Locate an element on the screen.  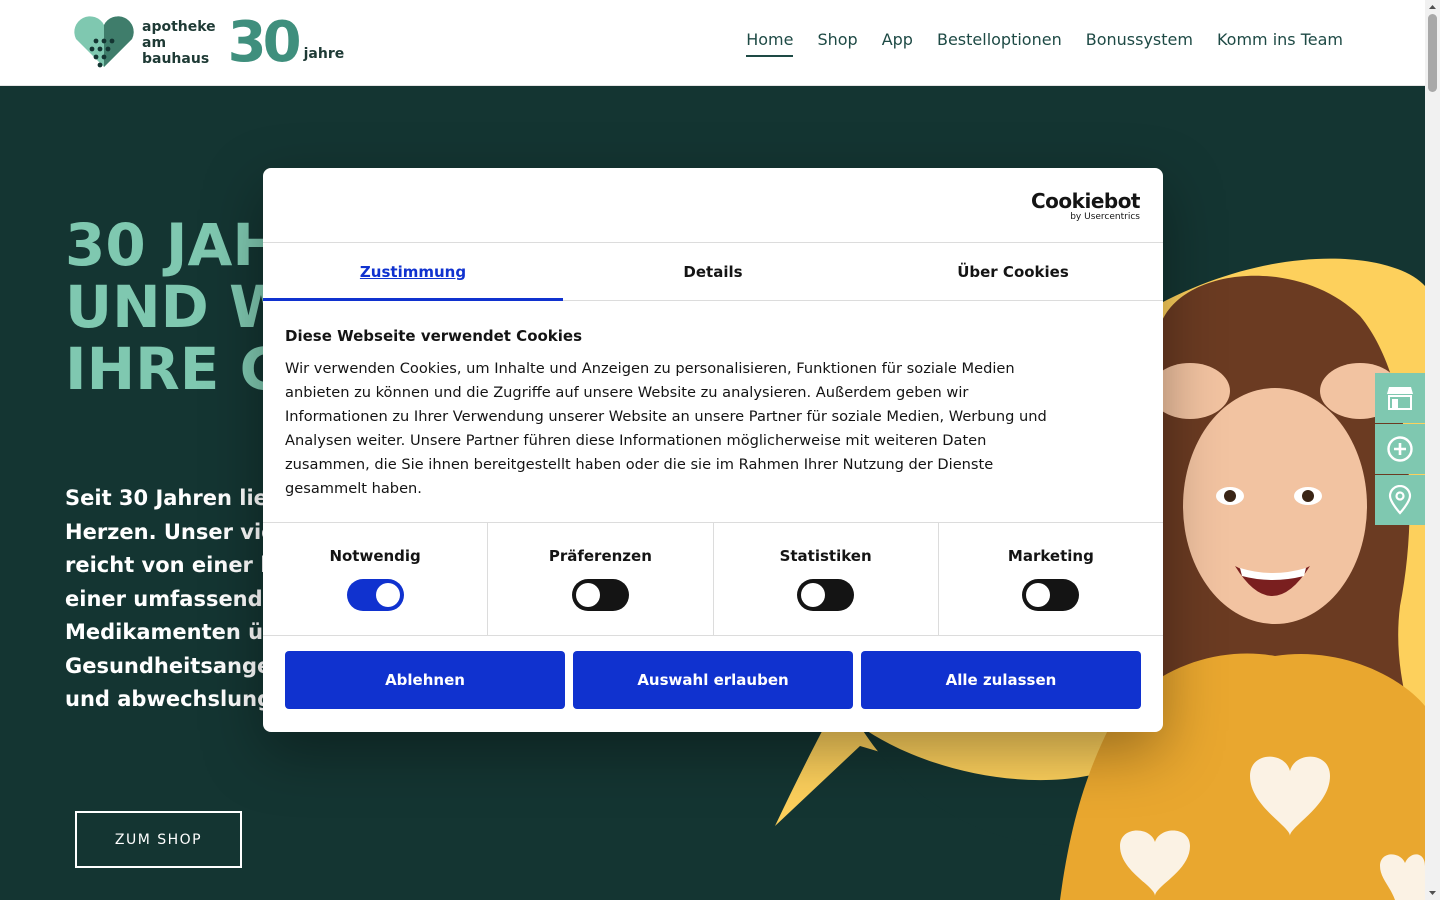
logo-wordmark: apotheke am bauhaus is located at coordinates (179, 43).